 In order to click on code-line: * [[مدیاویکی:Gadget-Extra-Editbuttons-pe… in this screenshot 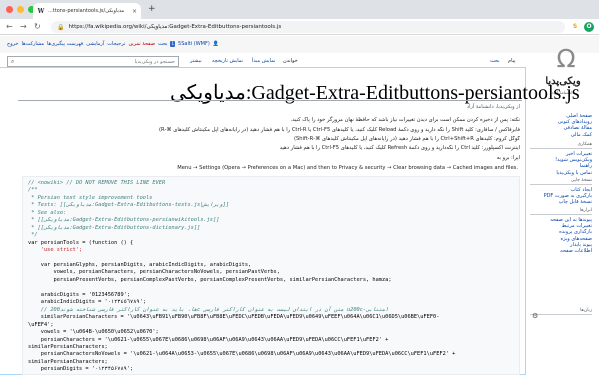, I will do `click(124, 220)`.